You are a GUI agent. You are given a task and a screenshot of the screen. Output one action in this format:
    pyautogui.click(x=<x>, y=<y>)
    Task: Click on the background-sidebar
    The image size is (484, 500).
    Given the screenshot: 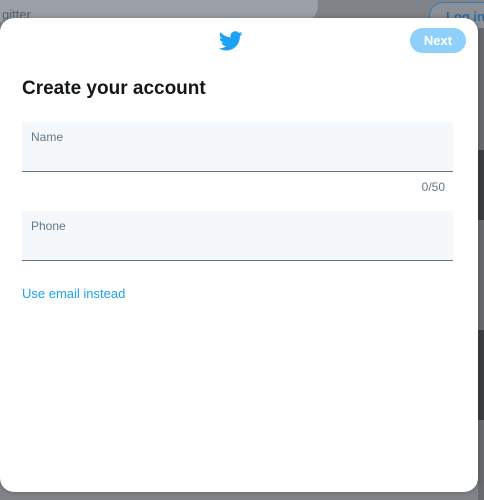 What is the action you would take?
    pyautogui.click(x=481, y=264)
    